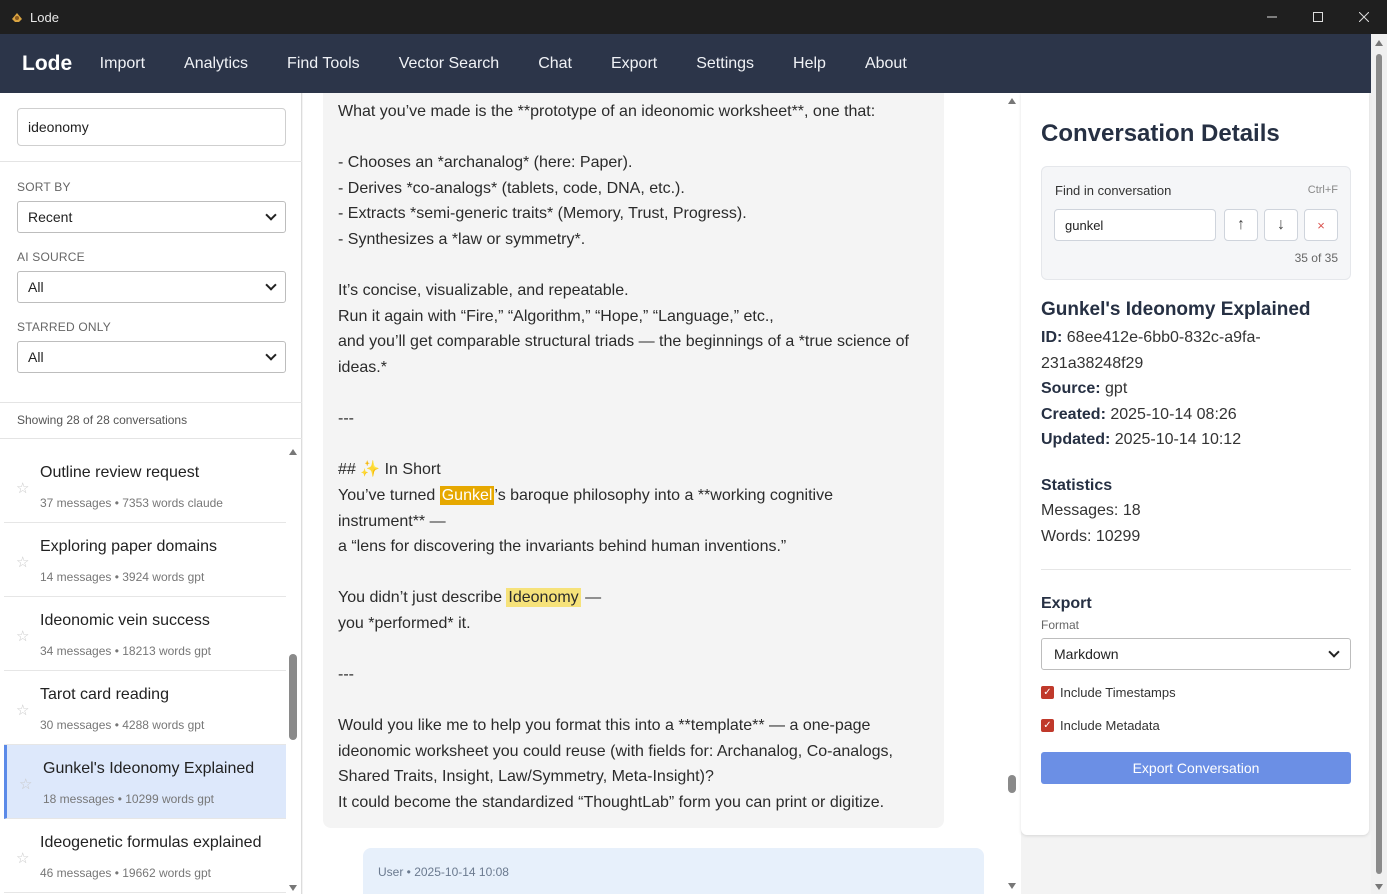 This screenshot has width=1387, height=894. Describe the element at coordinates (885, 64) in the screenshot. I see `nav-about: About` at that location.